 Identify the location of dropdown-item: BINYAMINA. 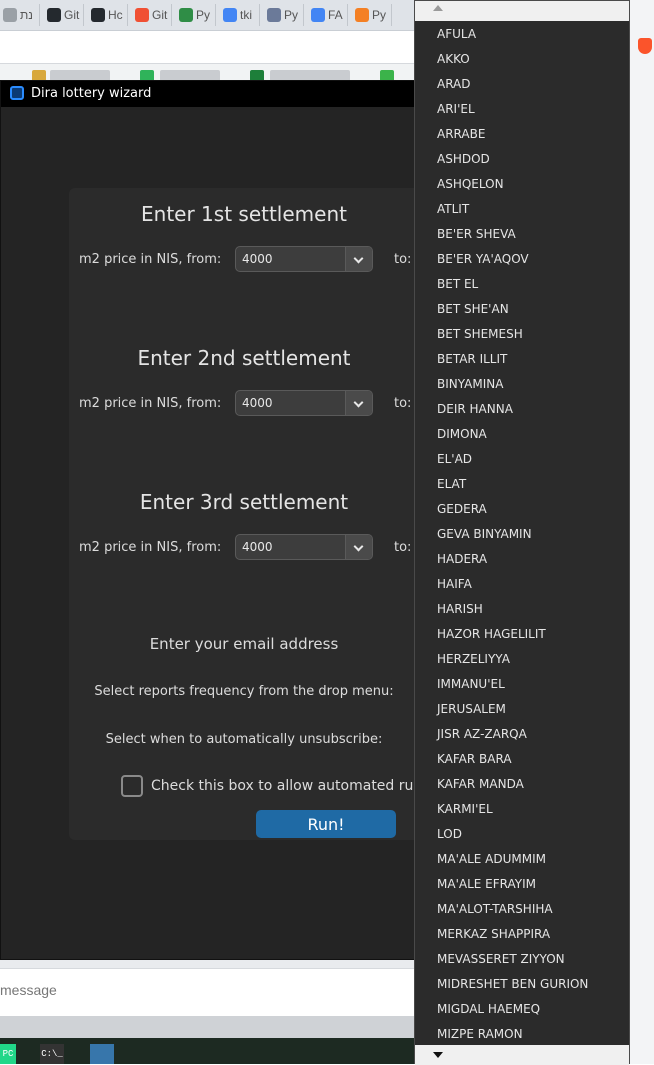
(470, 384).